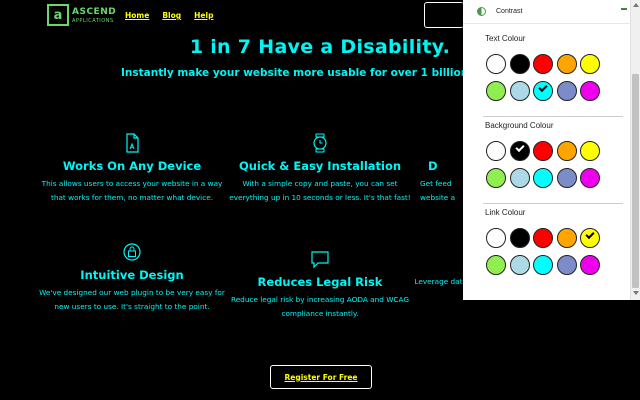 Image resolution: width=640 pixels, height=400 pixels. What do you see at coordinates (519, 125) in the screenshot?
I see `background-colour-label: Background Colour` at bounding box center [519, 125].